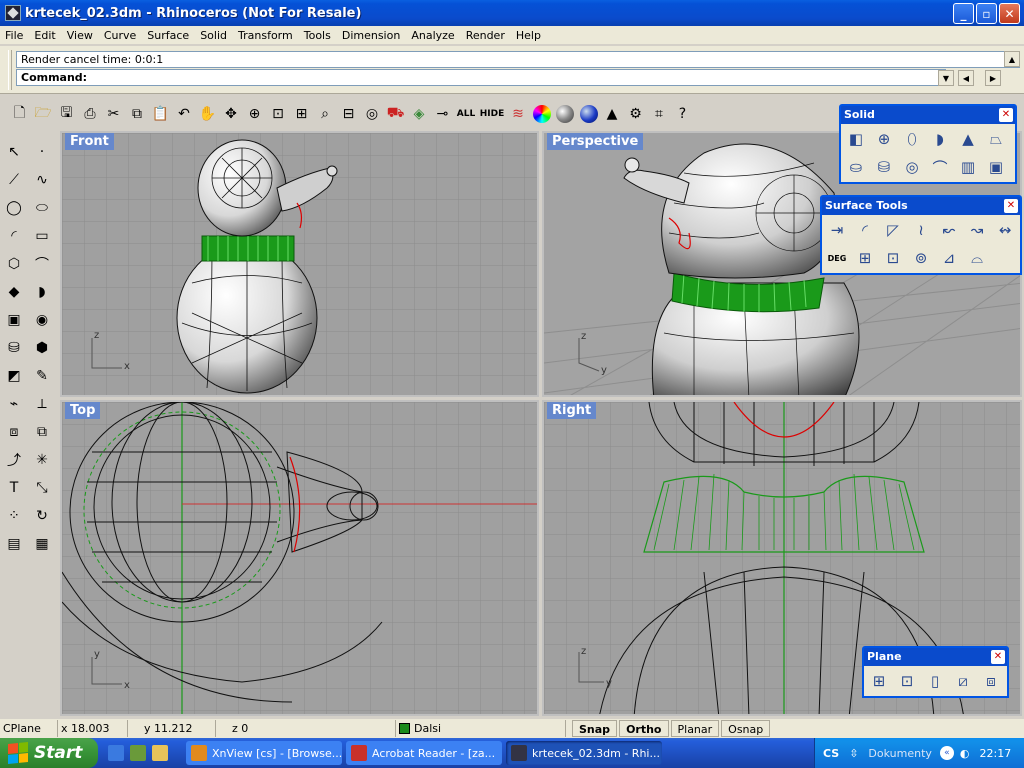  I want to click on menu-solid: Solid, so click(214, 35).